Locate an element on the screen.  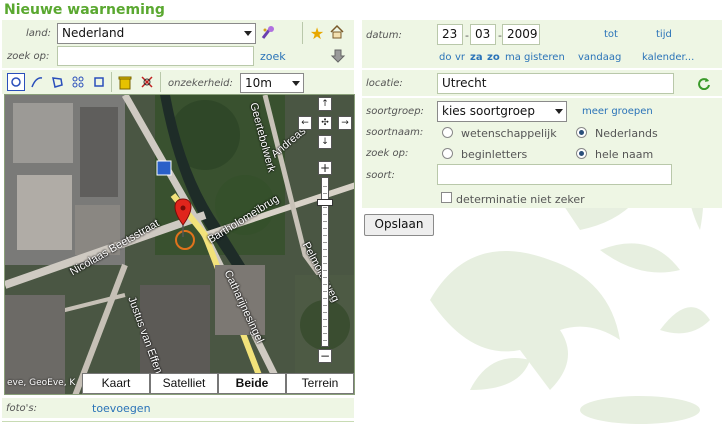
pan-left-button: ← is located at coordinates (305, 123).